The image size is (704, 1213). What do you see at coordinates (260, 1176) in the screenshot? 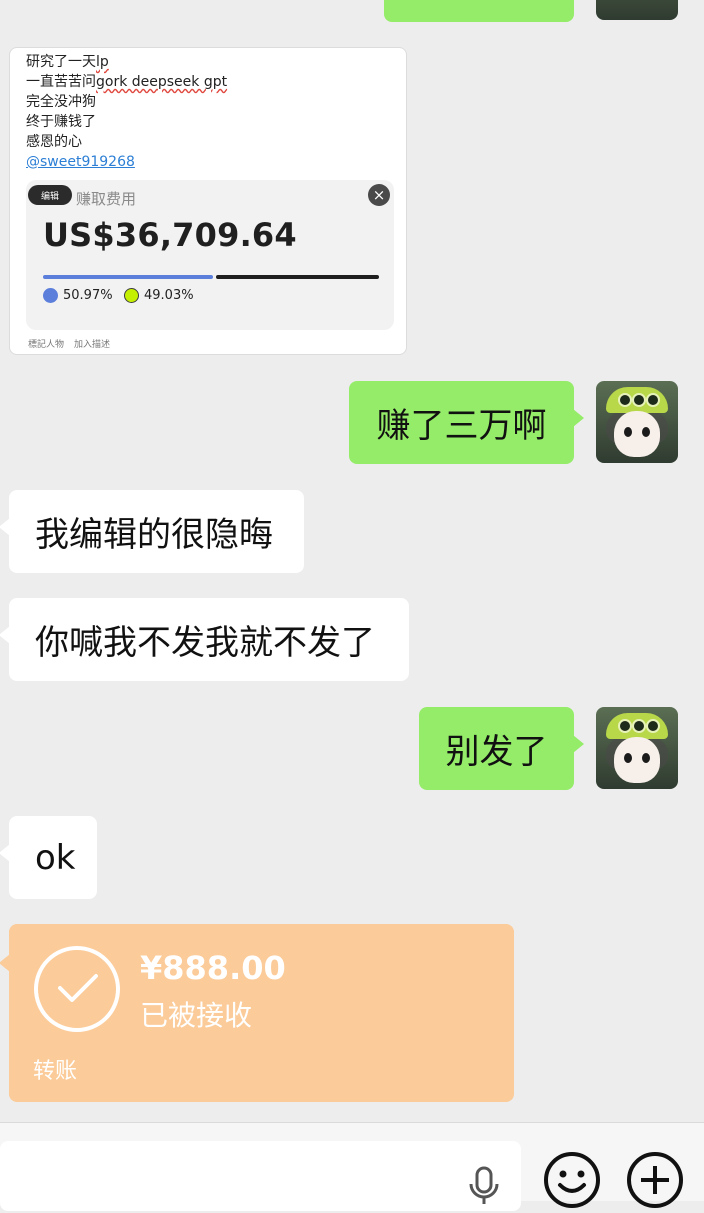
I see `message-input` at bounding box center [260, 1176].